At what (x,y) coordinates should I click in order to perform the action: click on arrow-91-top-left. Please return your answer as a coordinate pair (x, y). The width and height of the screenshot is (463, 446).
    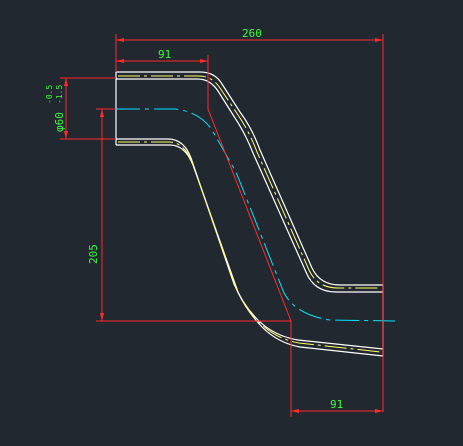
    Looking at the image, I should click on (120, 61).